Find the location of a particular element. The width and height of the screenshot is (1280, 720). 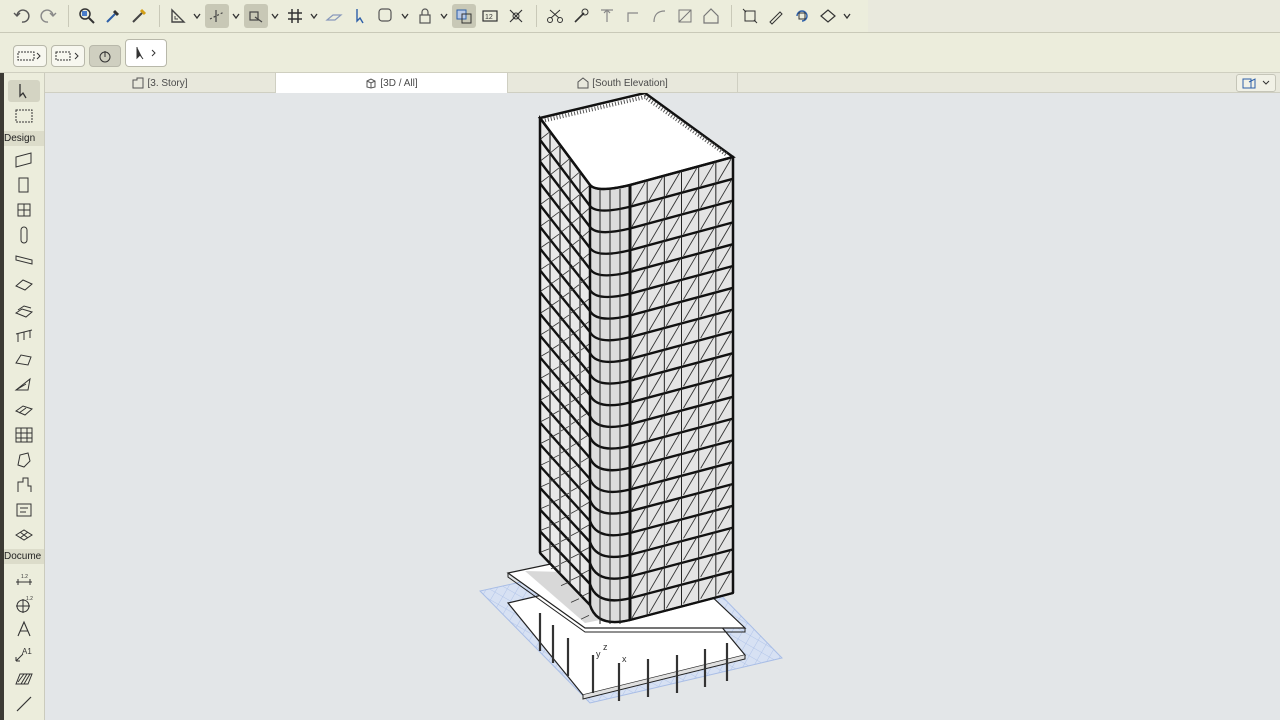

3d-view-button is located at coordinates (828, 16).